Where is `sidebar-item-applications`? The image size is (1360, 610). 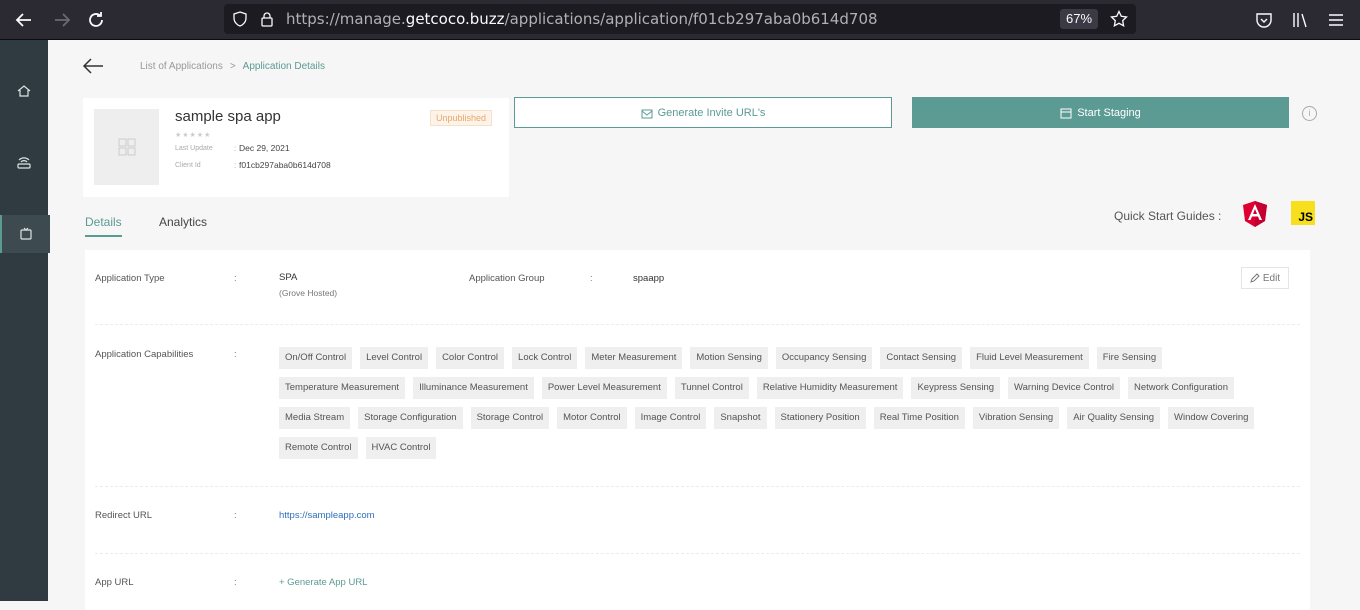
sidebar-item-applications is located at coordinates (25, 234).